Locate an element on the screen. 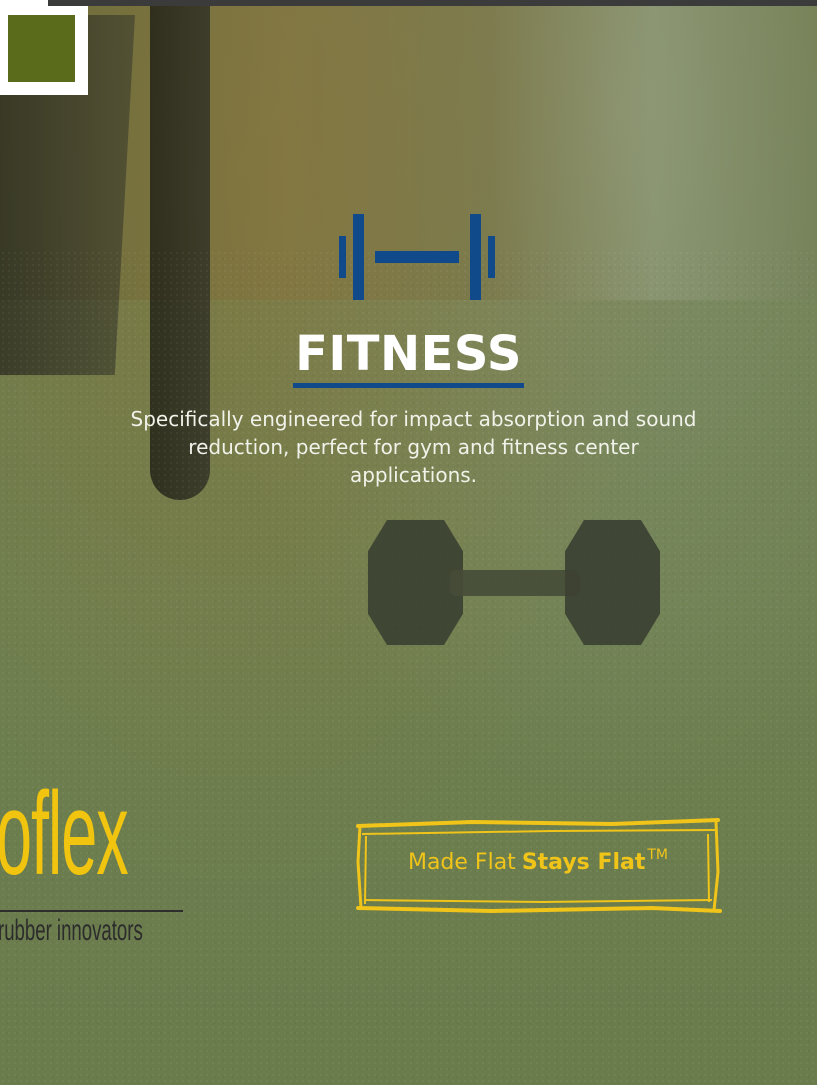 The height and width of the screenshot is (1085, 817). slogan-badge: Made Flat Stays Flat TM is located at coordinates (538, 864).